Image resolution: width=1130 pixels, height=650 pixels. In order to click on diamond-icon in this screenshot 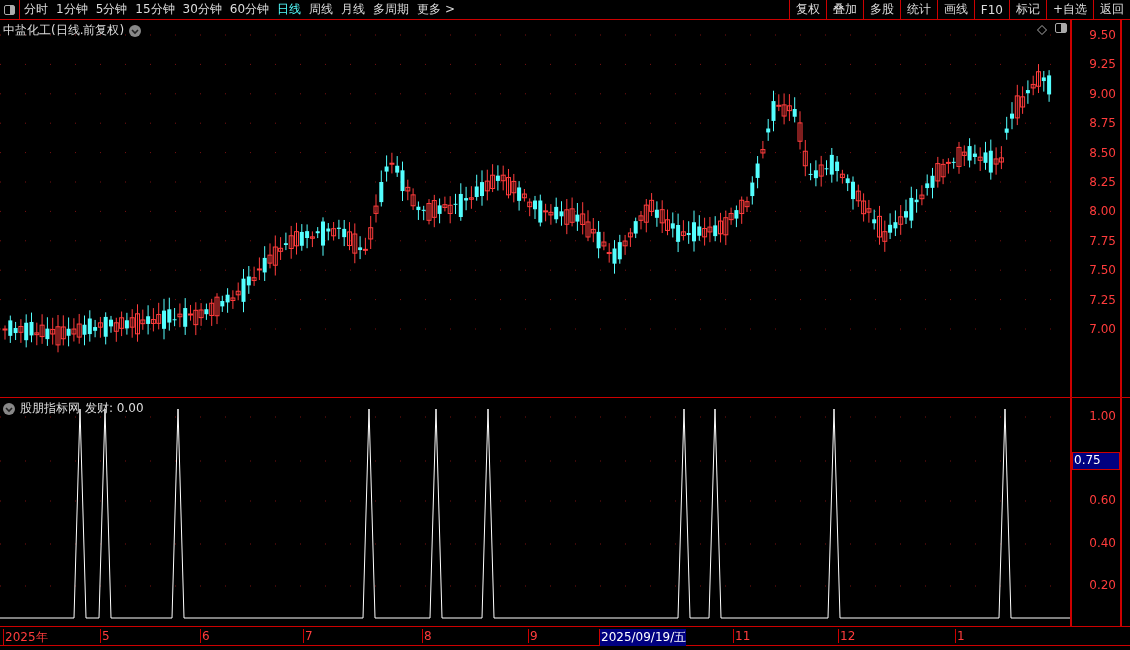, I will do `click(1042, 30)`.